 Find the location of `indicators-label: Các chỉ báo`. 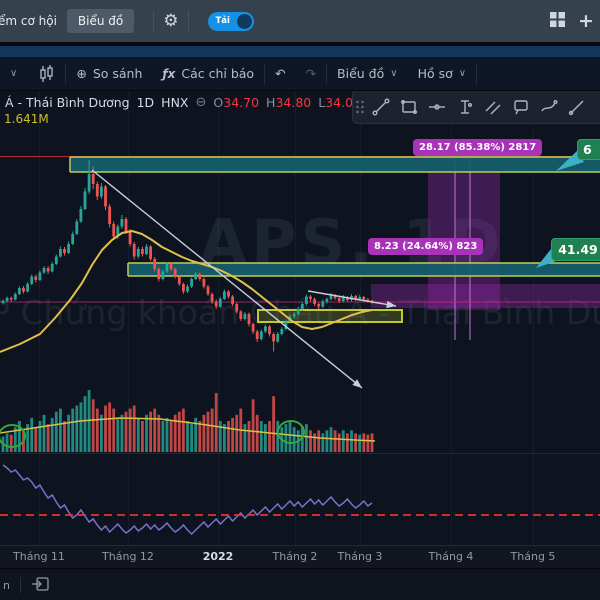

indicators-label: Các chỉ báo is located at coordinates (218, 73).